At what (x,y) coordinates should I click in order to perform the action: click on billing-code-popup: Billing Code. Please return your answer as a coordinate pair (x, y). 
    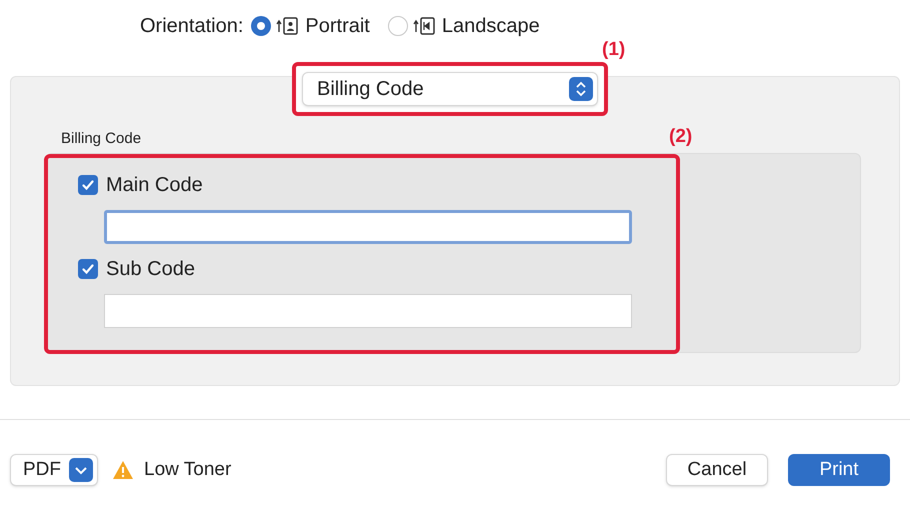
    Looking at the image, I should click on (450, 89).